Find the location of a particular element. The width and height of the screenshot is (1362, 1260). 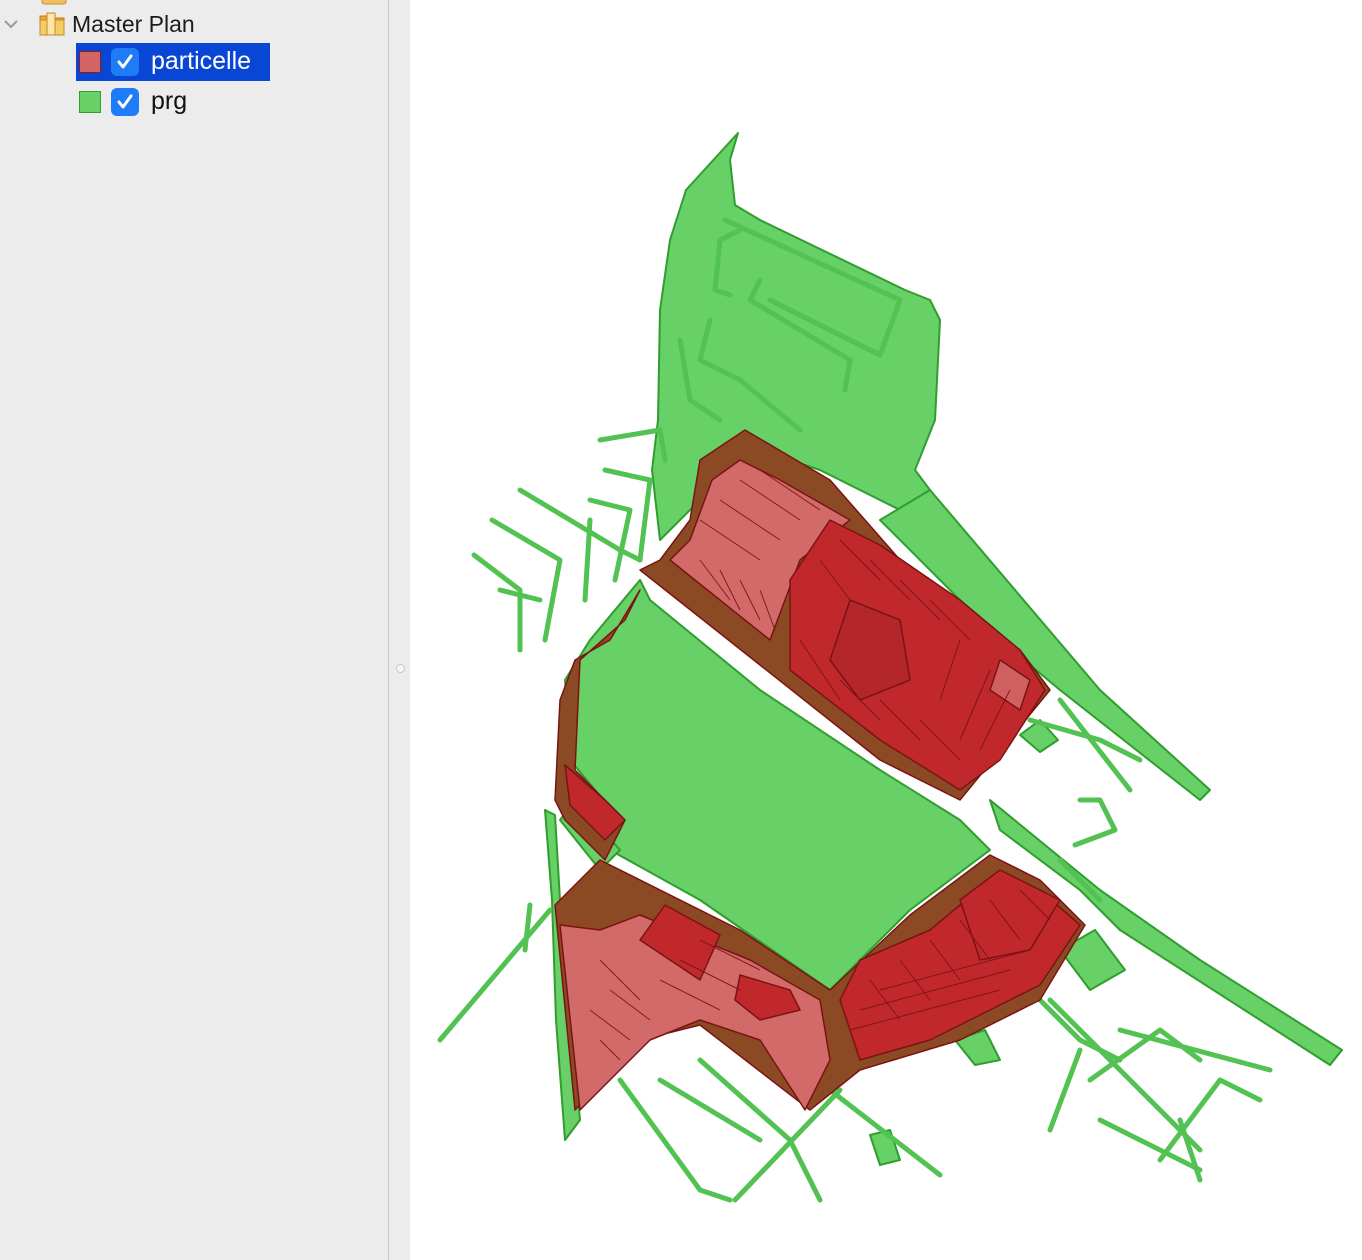

layer-label: prg is located at coordinates (169, 100).